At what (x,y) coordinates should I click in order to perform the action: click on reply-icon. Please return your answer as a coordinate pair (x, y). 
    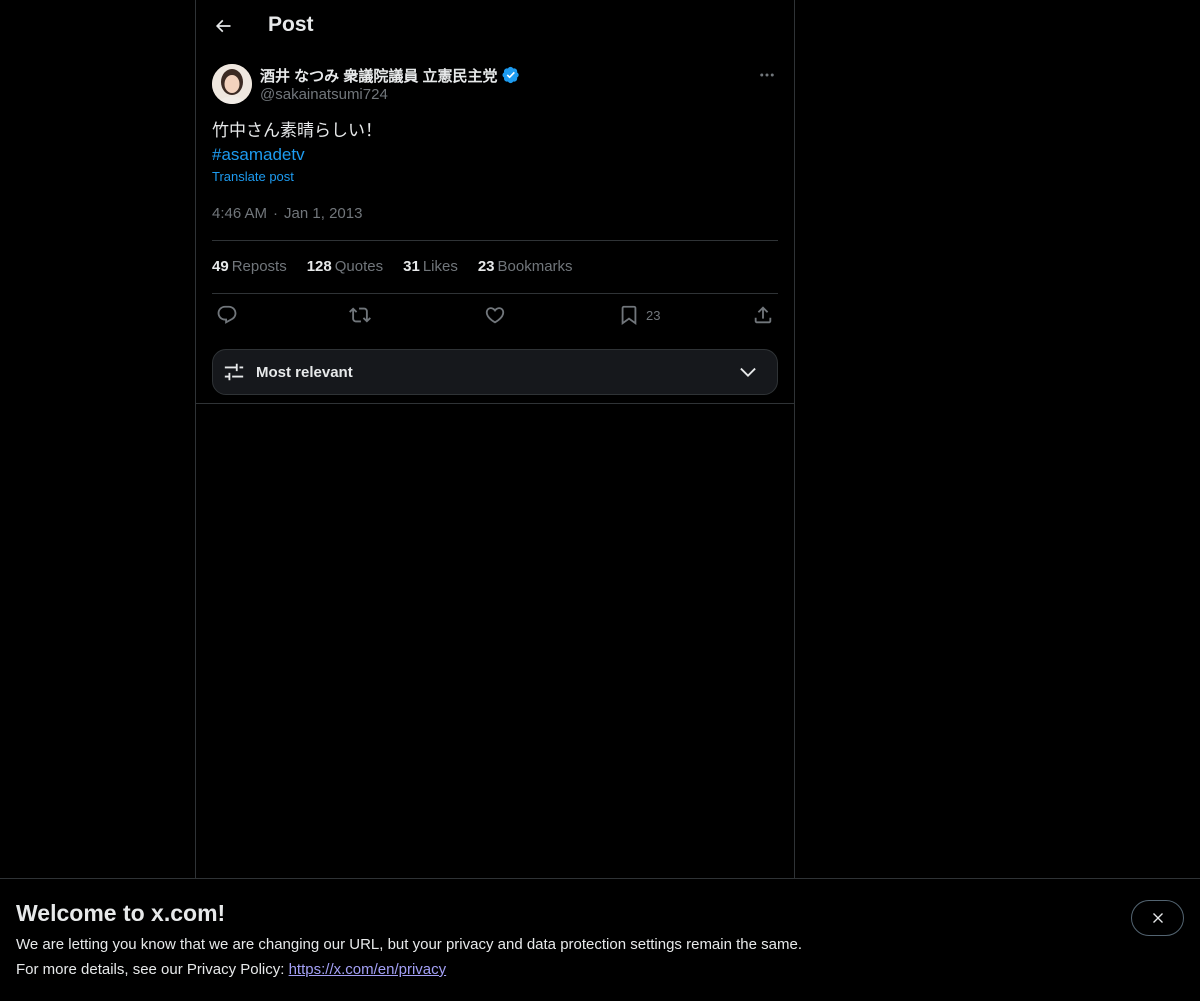
    Looking at the image, I should click on (227, 314).